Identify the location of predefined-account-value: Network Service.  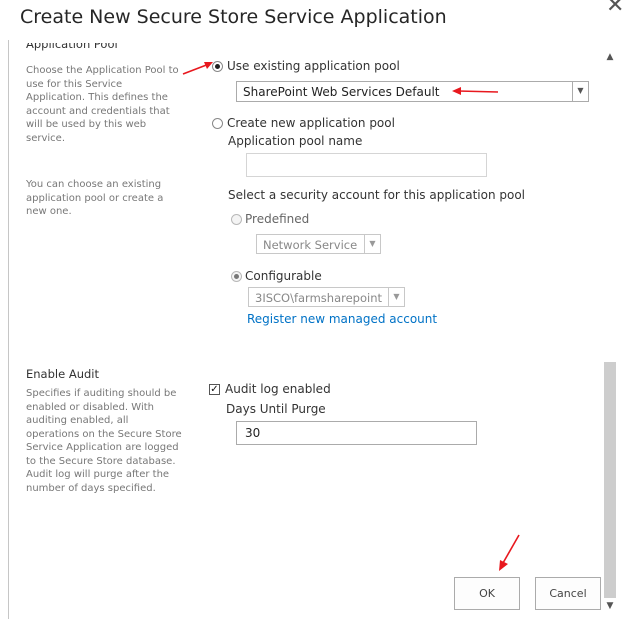
(310, 245).